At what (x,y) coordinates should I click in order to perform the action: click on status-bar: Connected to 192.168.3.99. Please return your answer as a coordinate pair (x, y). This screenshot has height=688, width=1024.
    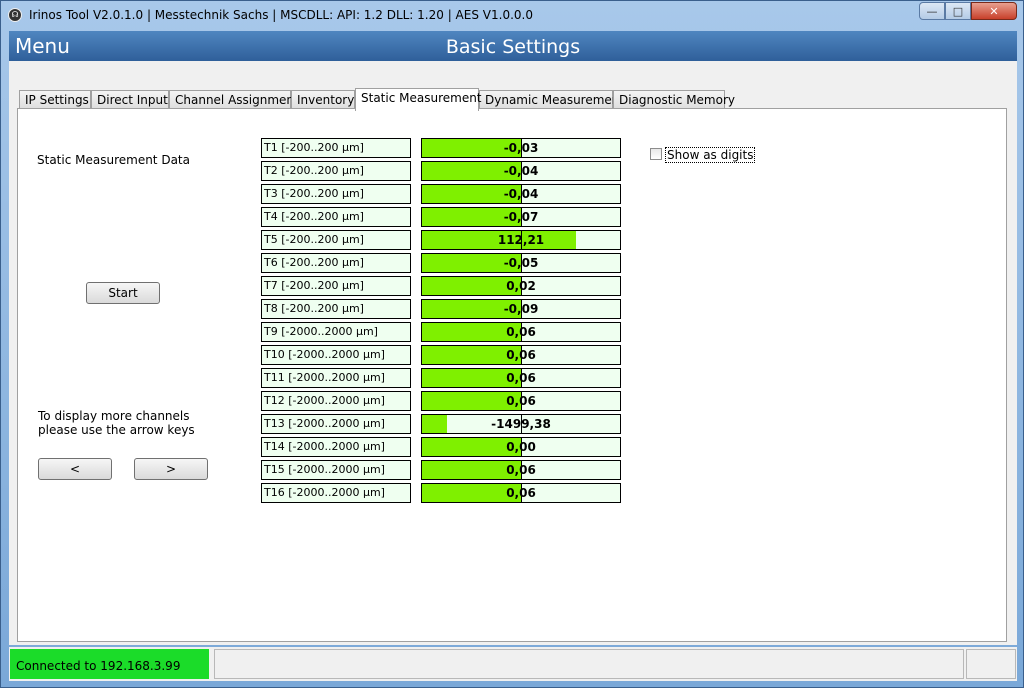
    Looking at the image, I should click on (513, 664).